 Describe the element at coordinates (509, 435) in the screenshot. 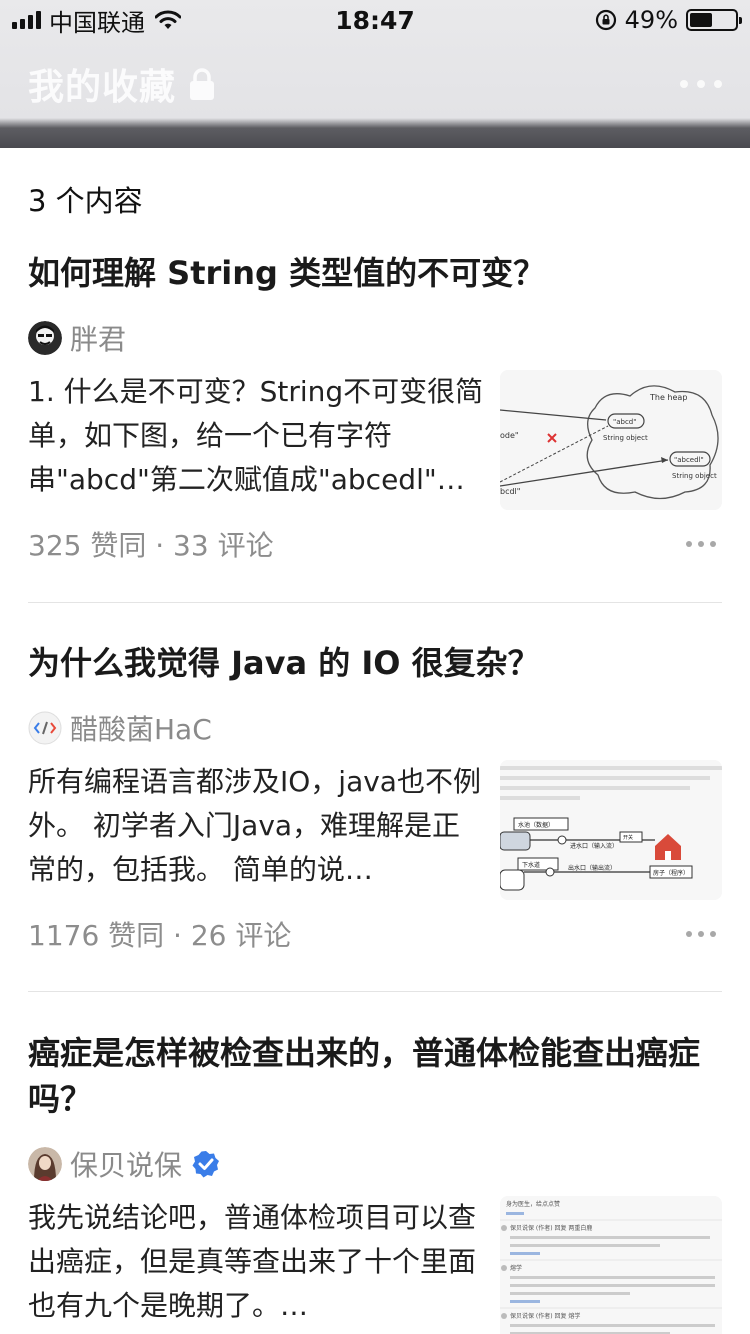

I see `thumb-label-left1: ode"` at that location.